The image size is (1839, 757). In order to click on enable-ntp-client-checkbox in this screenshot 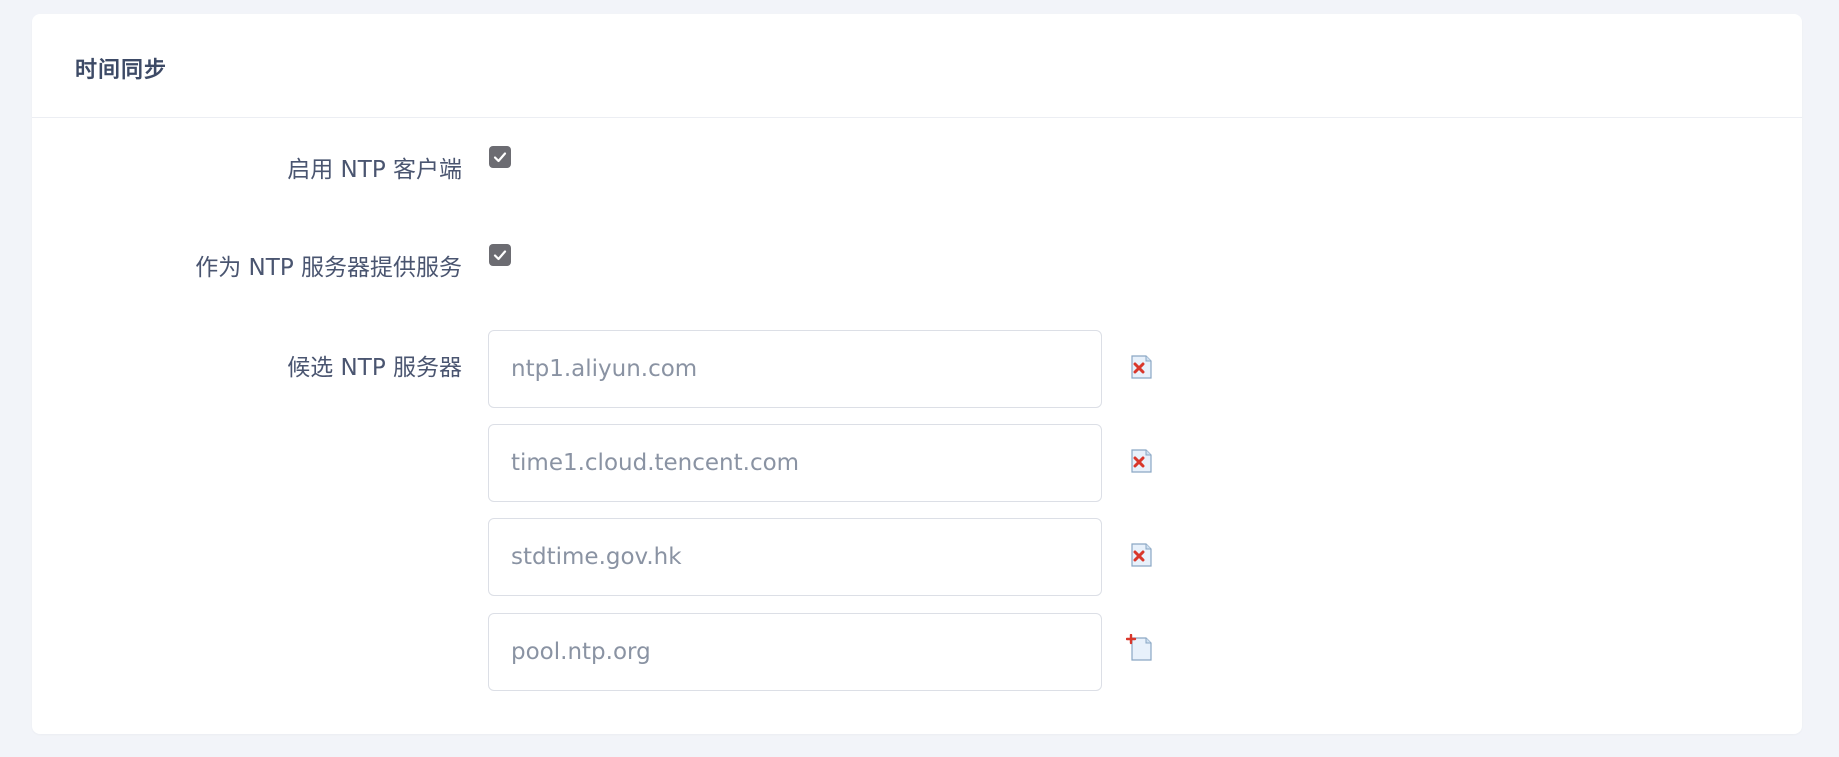, I will do `click(500, 157)`.